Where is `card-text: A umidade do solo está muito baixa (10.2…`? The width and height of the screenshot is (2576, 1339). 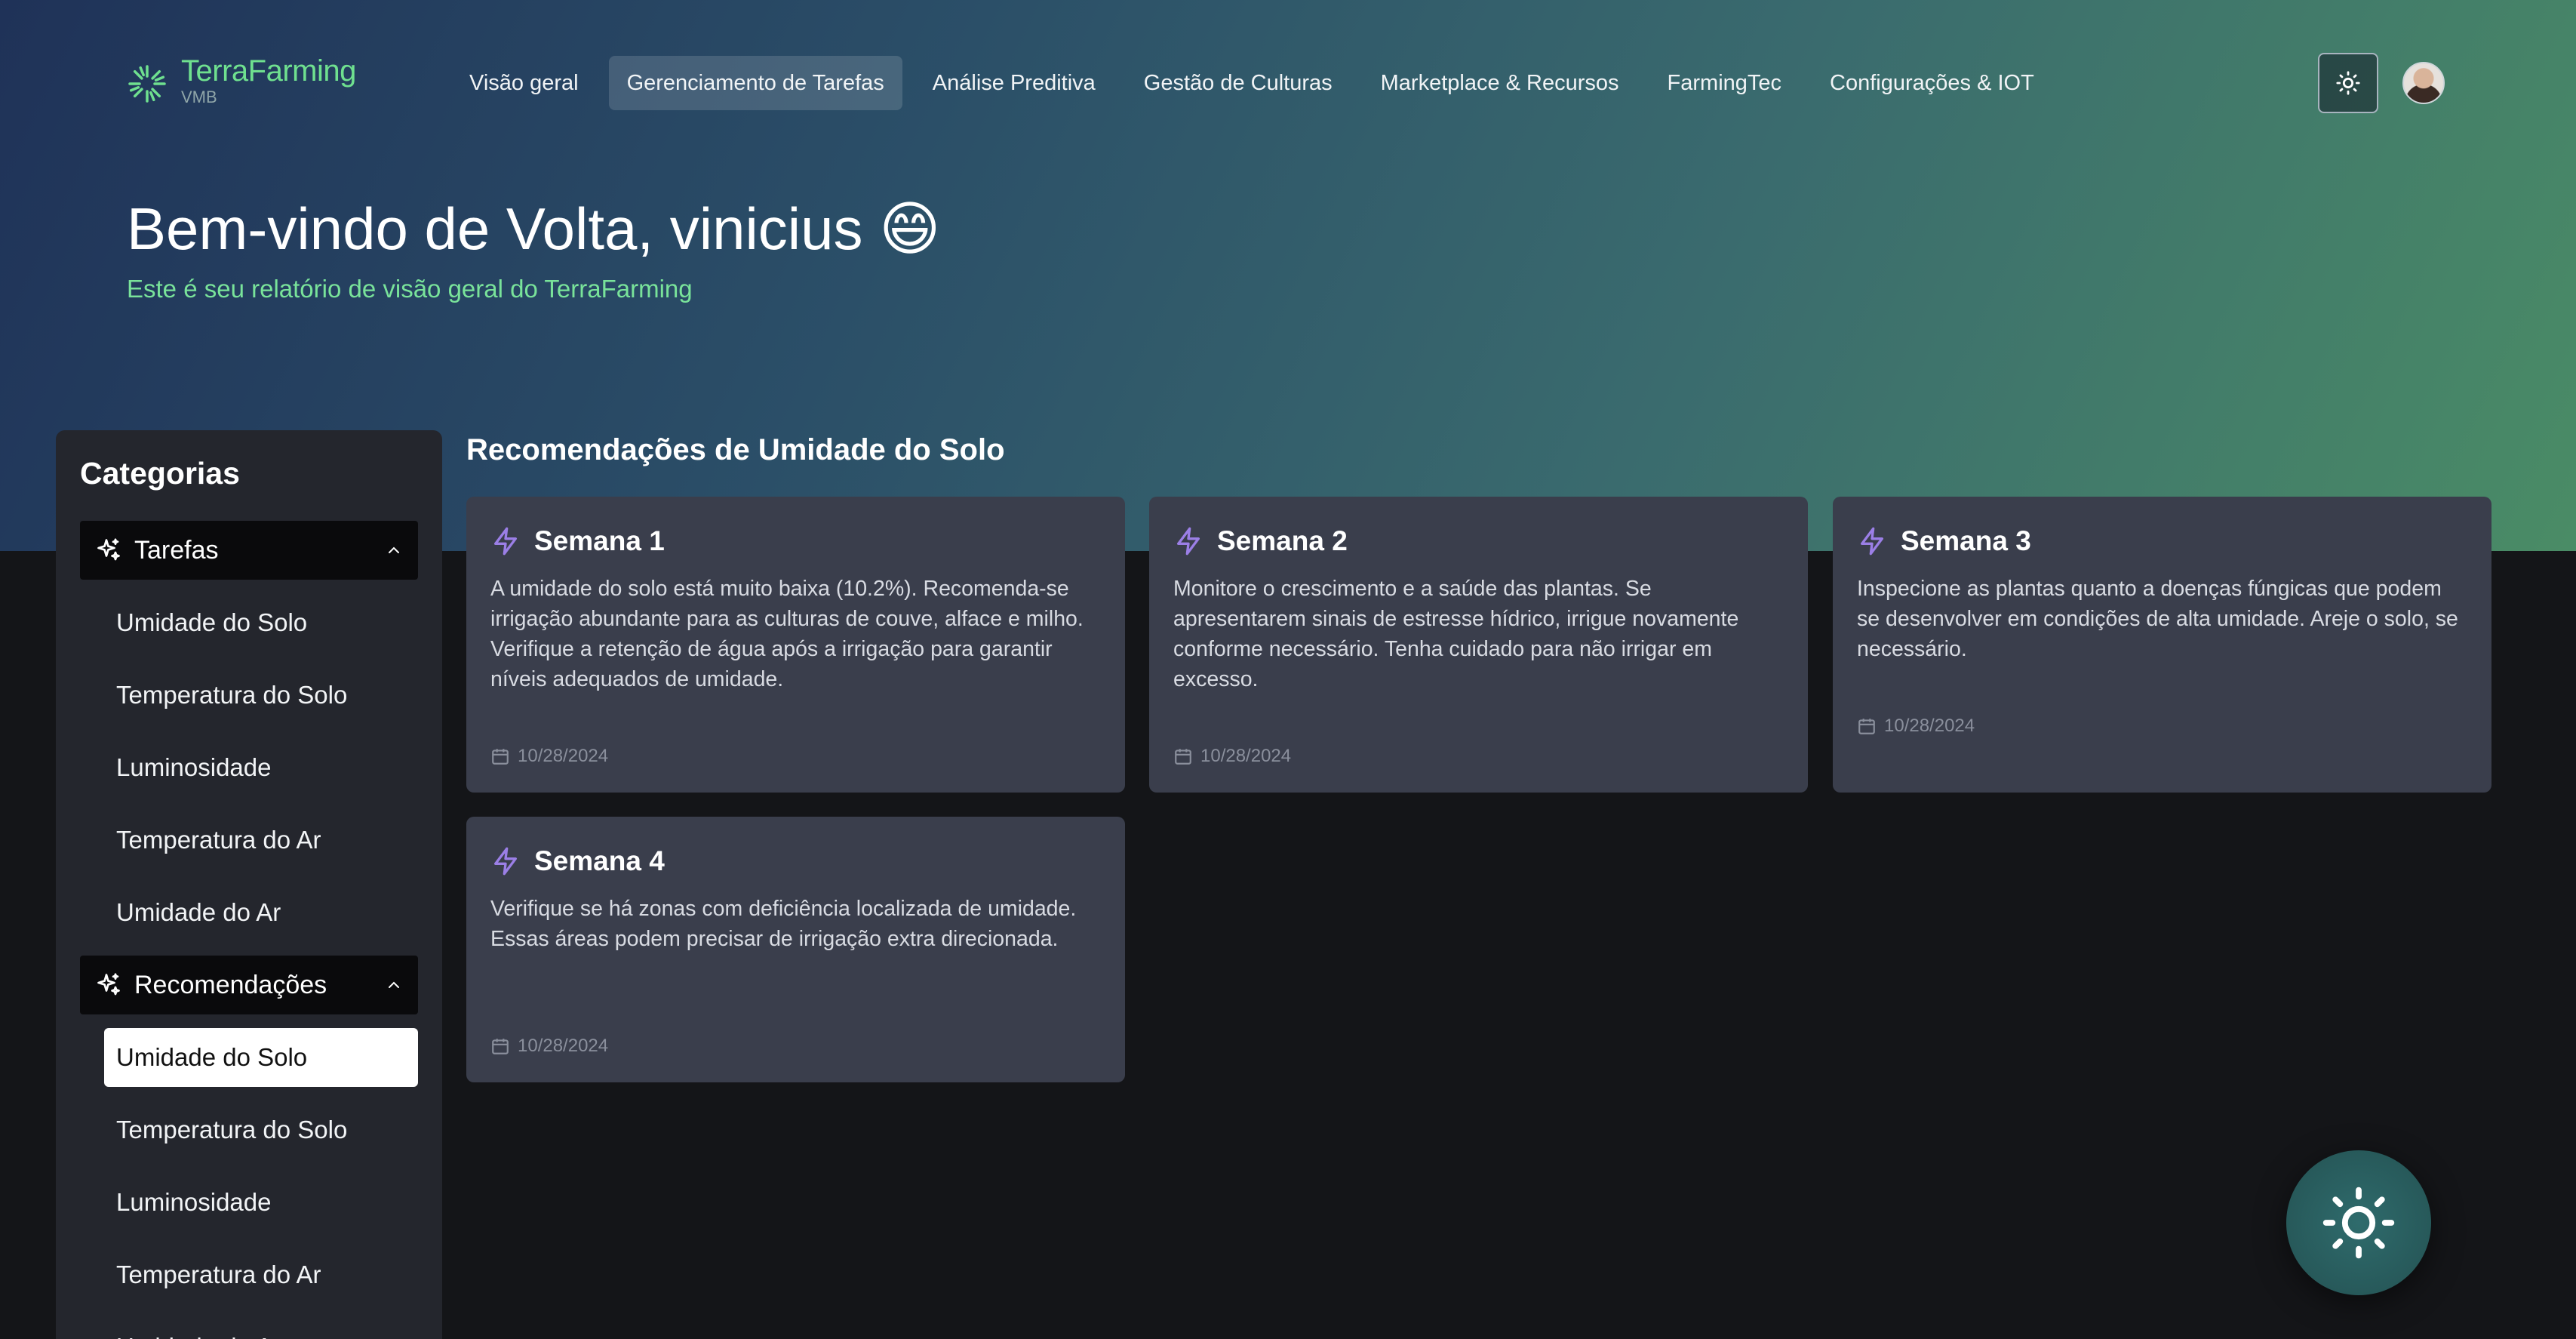
card-text: A umidade do solo está muito baixa (10.2… is located at coordinates (787, 634).